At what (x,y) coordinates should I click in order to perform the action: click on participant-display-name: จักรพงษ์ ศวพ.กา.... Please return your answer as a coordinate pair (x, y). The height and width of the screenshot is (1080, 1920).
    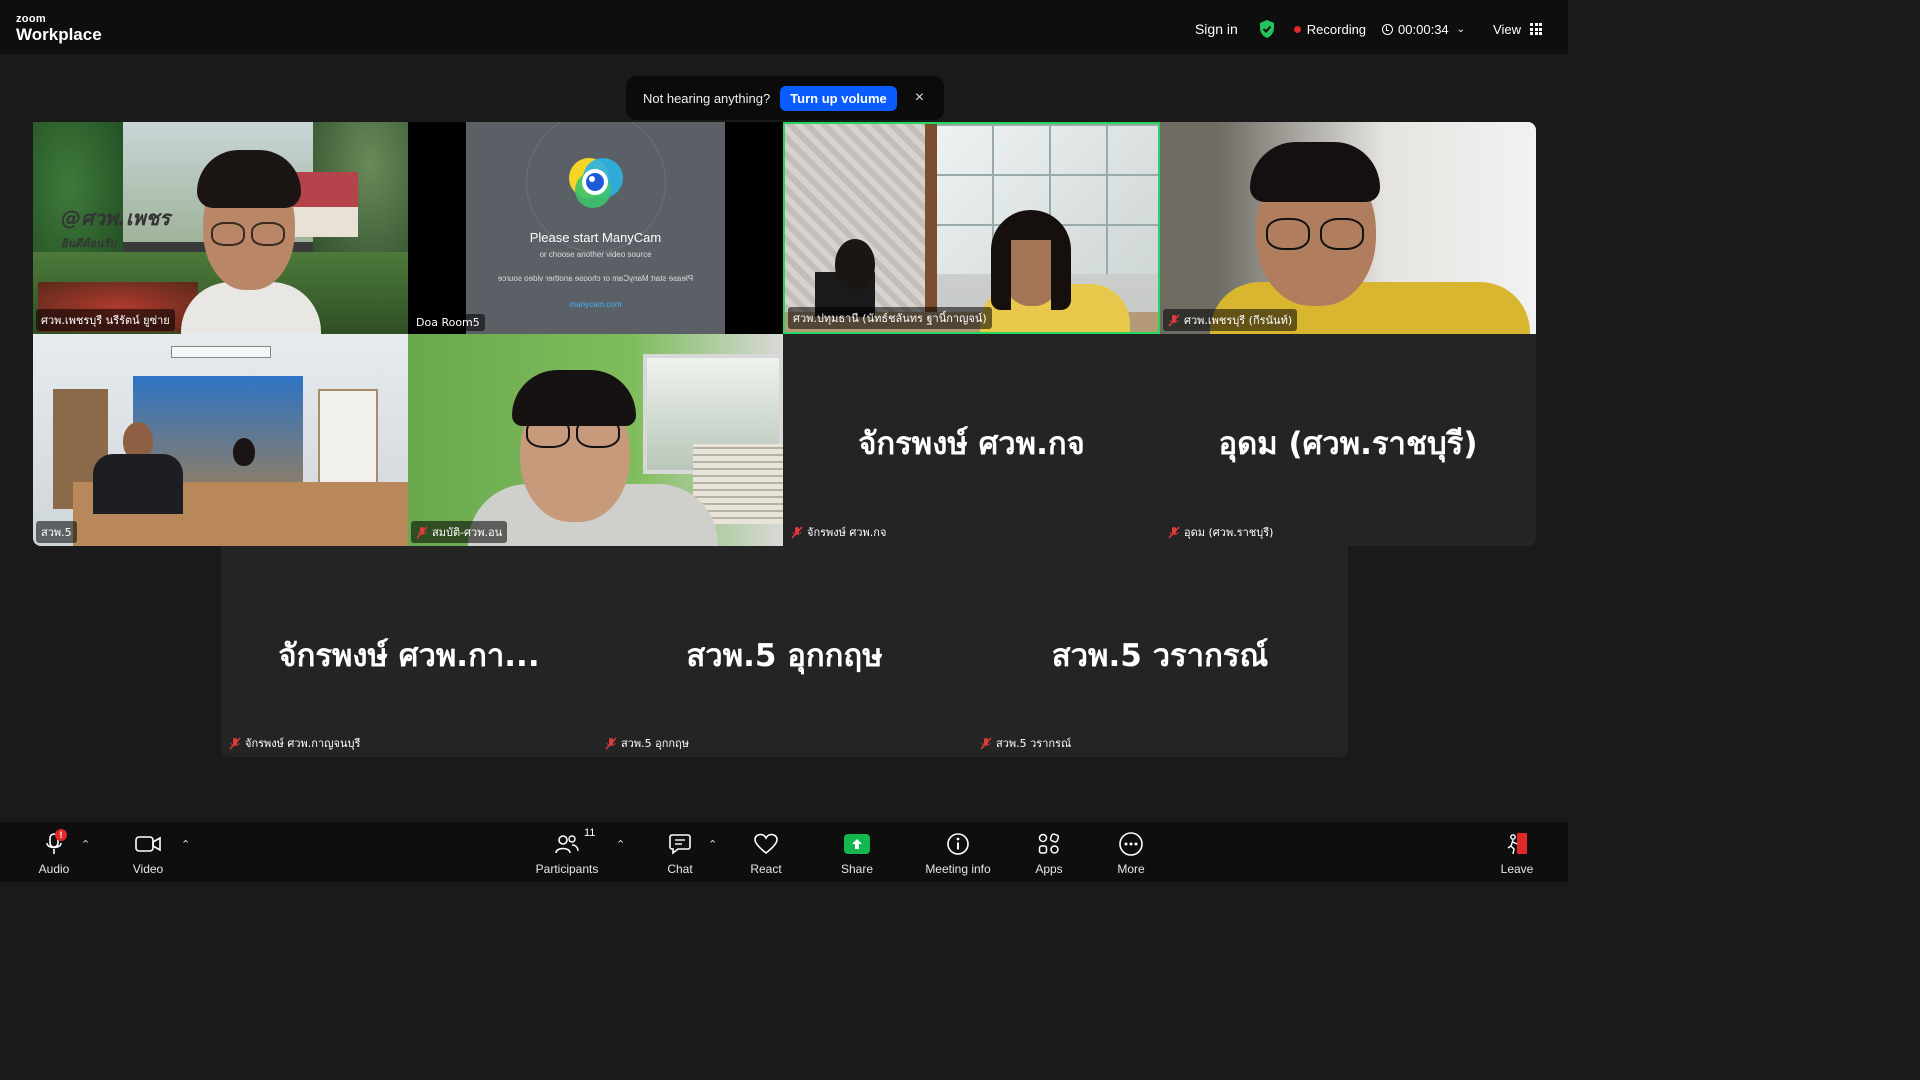
    Looking at the image, I should click on (409, 656).